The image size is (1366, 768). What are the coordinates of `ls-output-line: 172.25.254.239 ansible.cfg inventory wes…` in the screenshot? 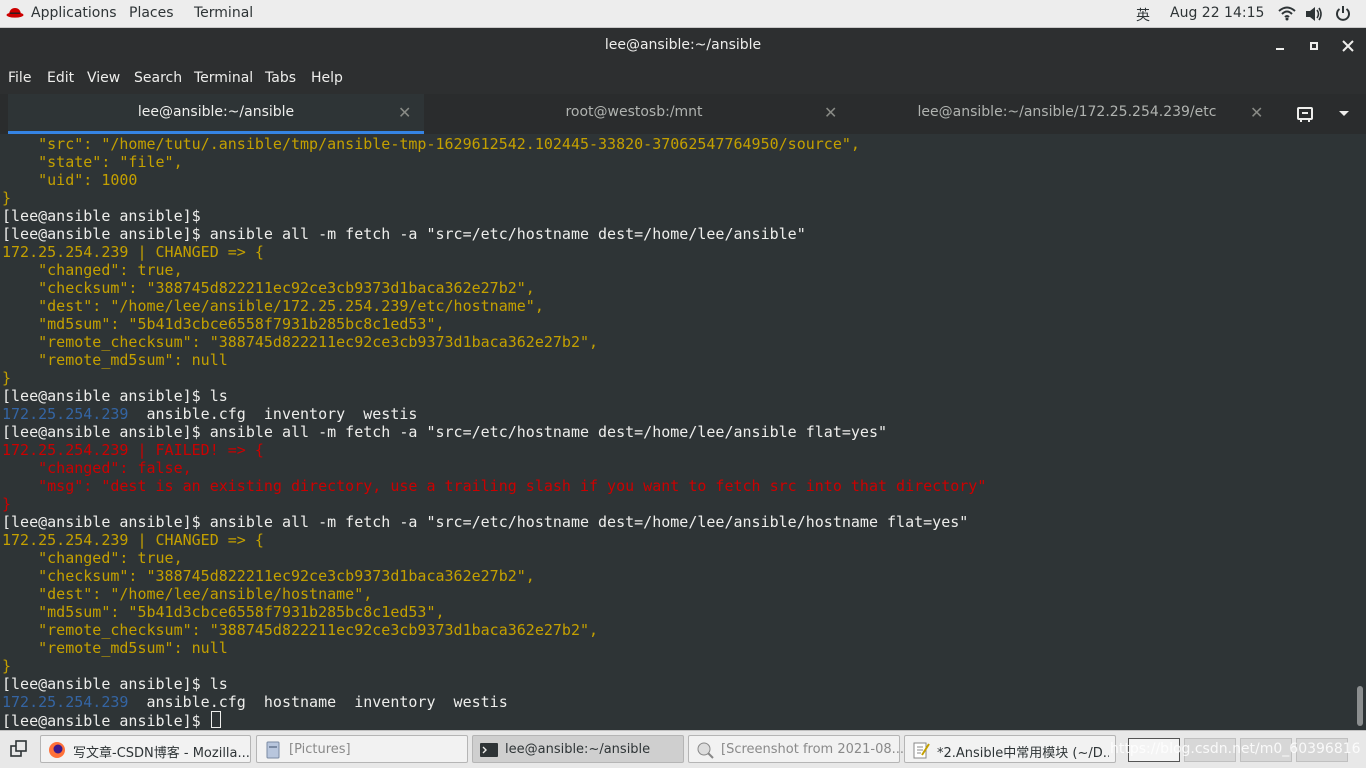 It's located at (209, 414).